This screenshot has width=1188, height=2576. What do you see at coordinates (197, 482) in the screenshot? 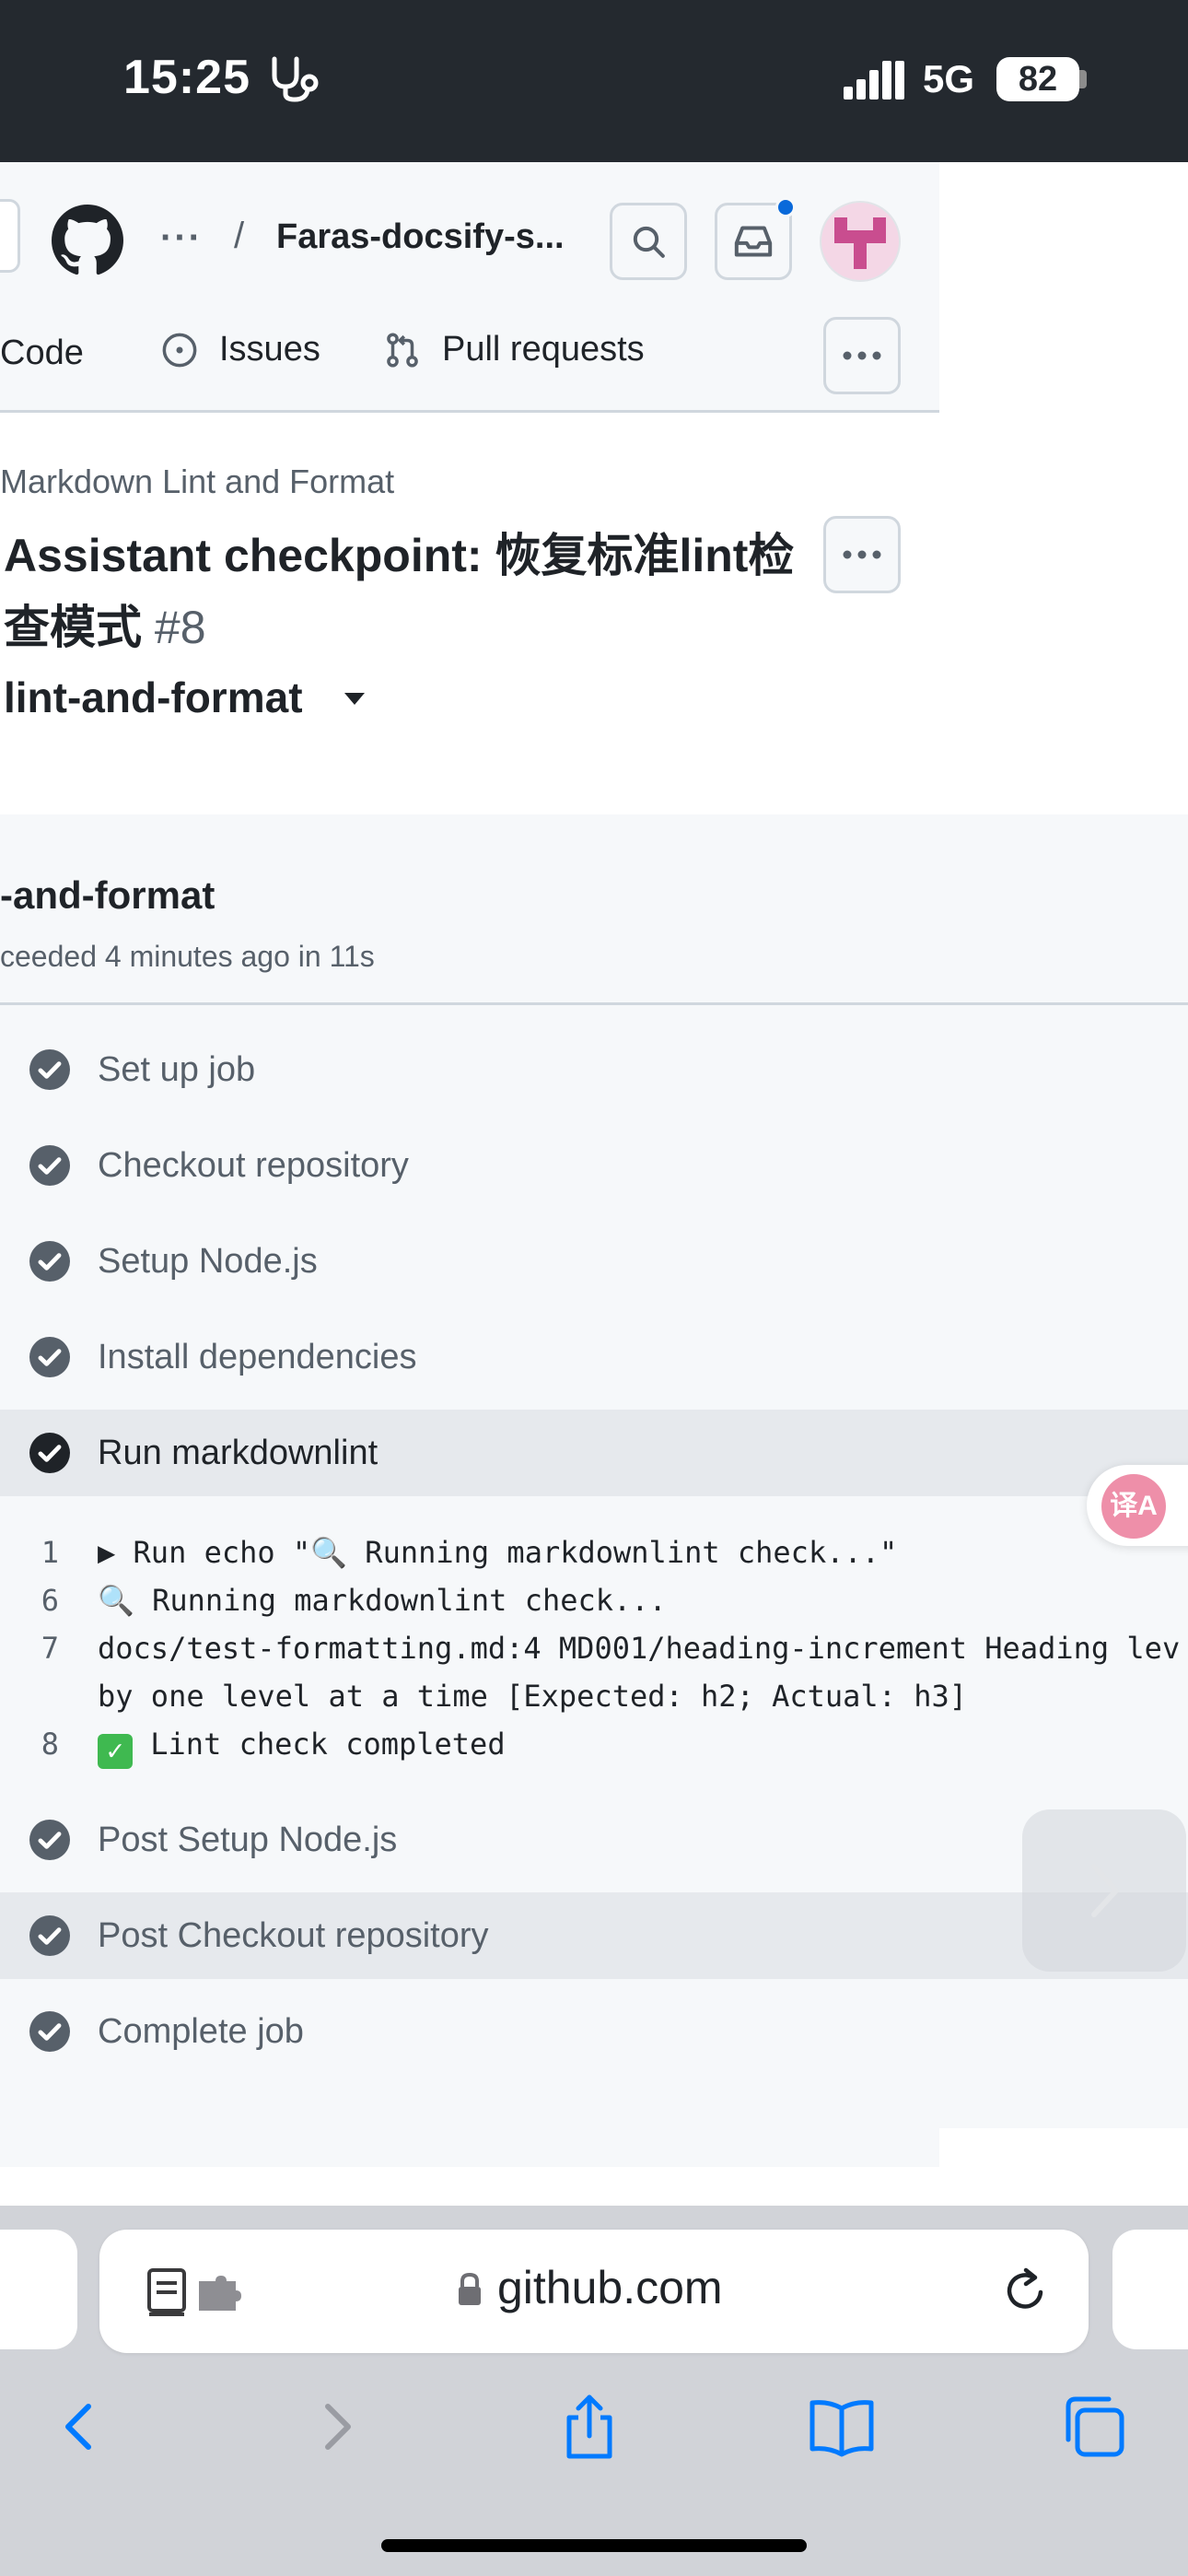
I see `workflow-name: Markdown Lint and Format` at bounding box center [197, 482].